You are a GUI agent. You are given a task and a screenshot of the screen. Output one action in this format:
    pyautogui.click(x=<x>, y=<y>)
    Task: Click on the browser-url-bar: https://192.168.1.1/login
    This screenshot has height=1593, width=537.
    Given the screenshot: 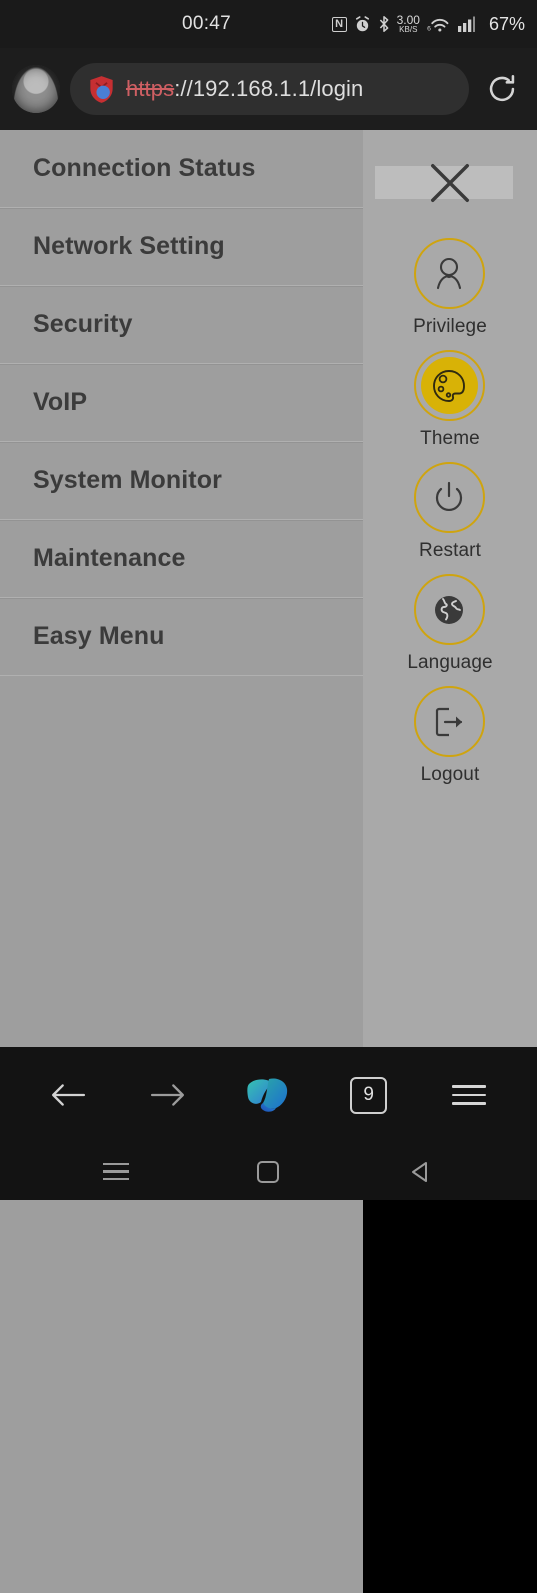 What is the action you would take?
    pyautogui.click(x=268, y=89)
    